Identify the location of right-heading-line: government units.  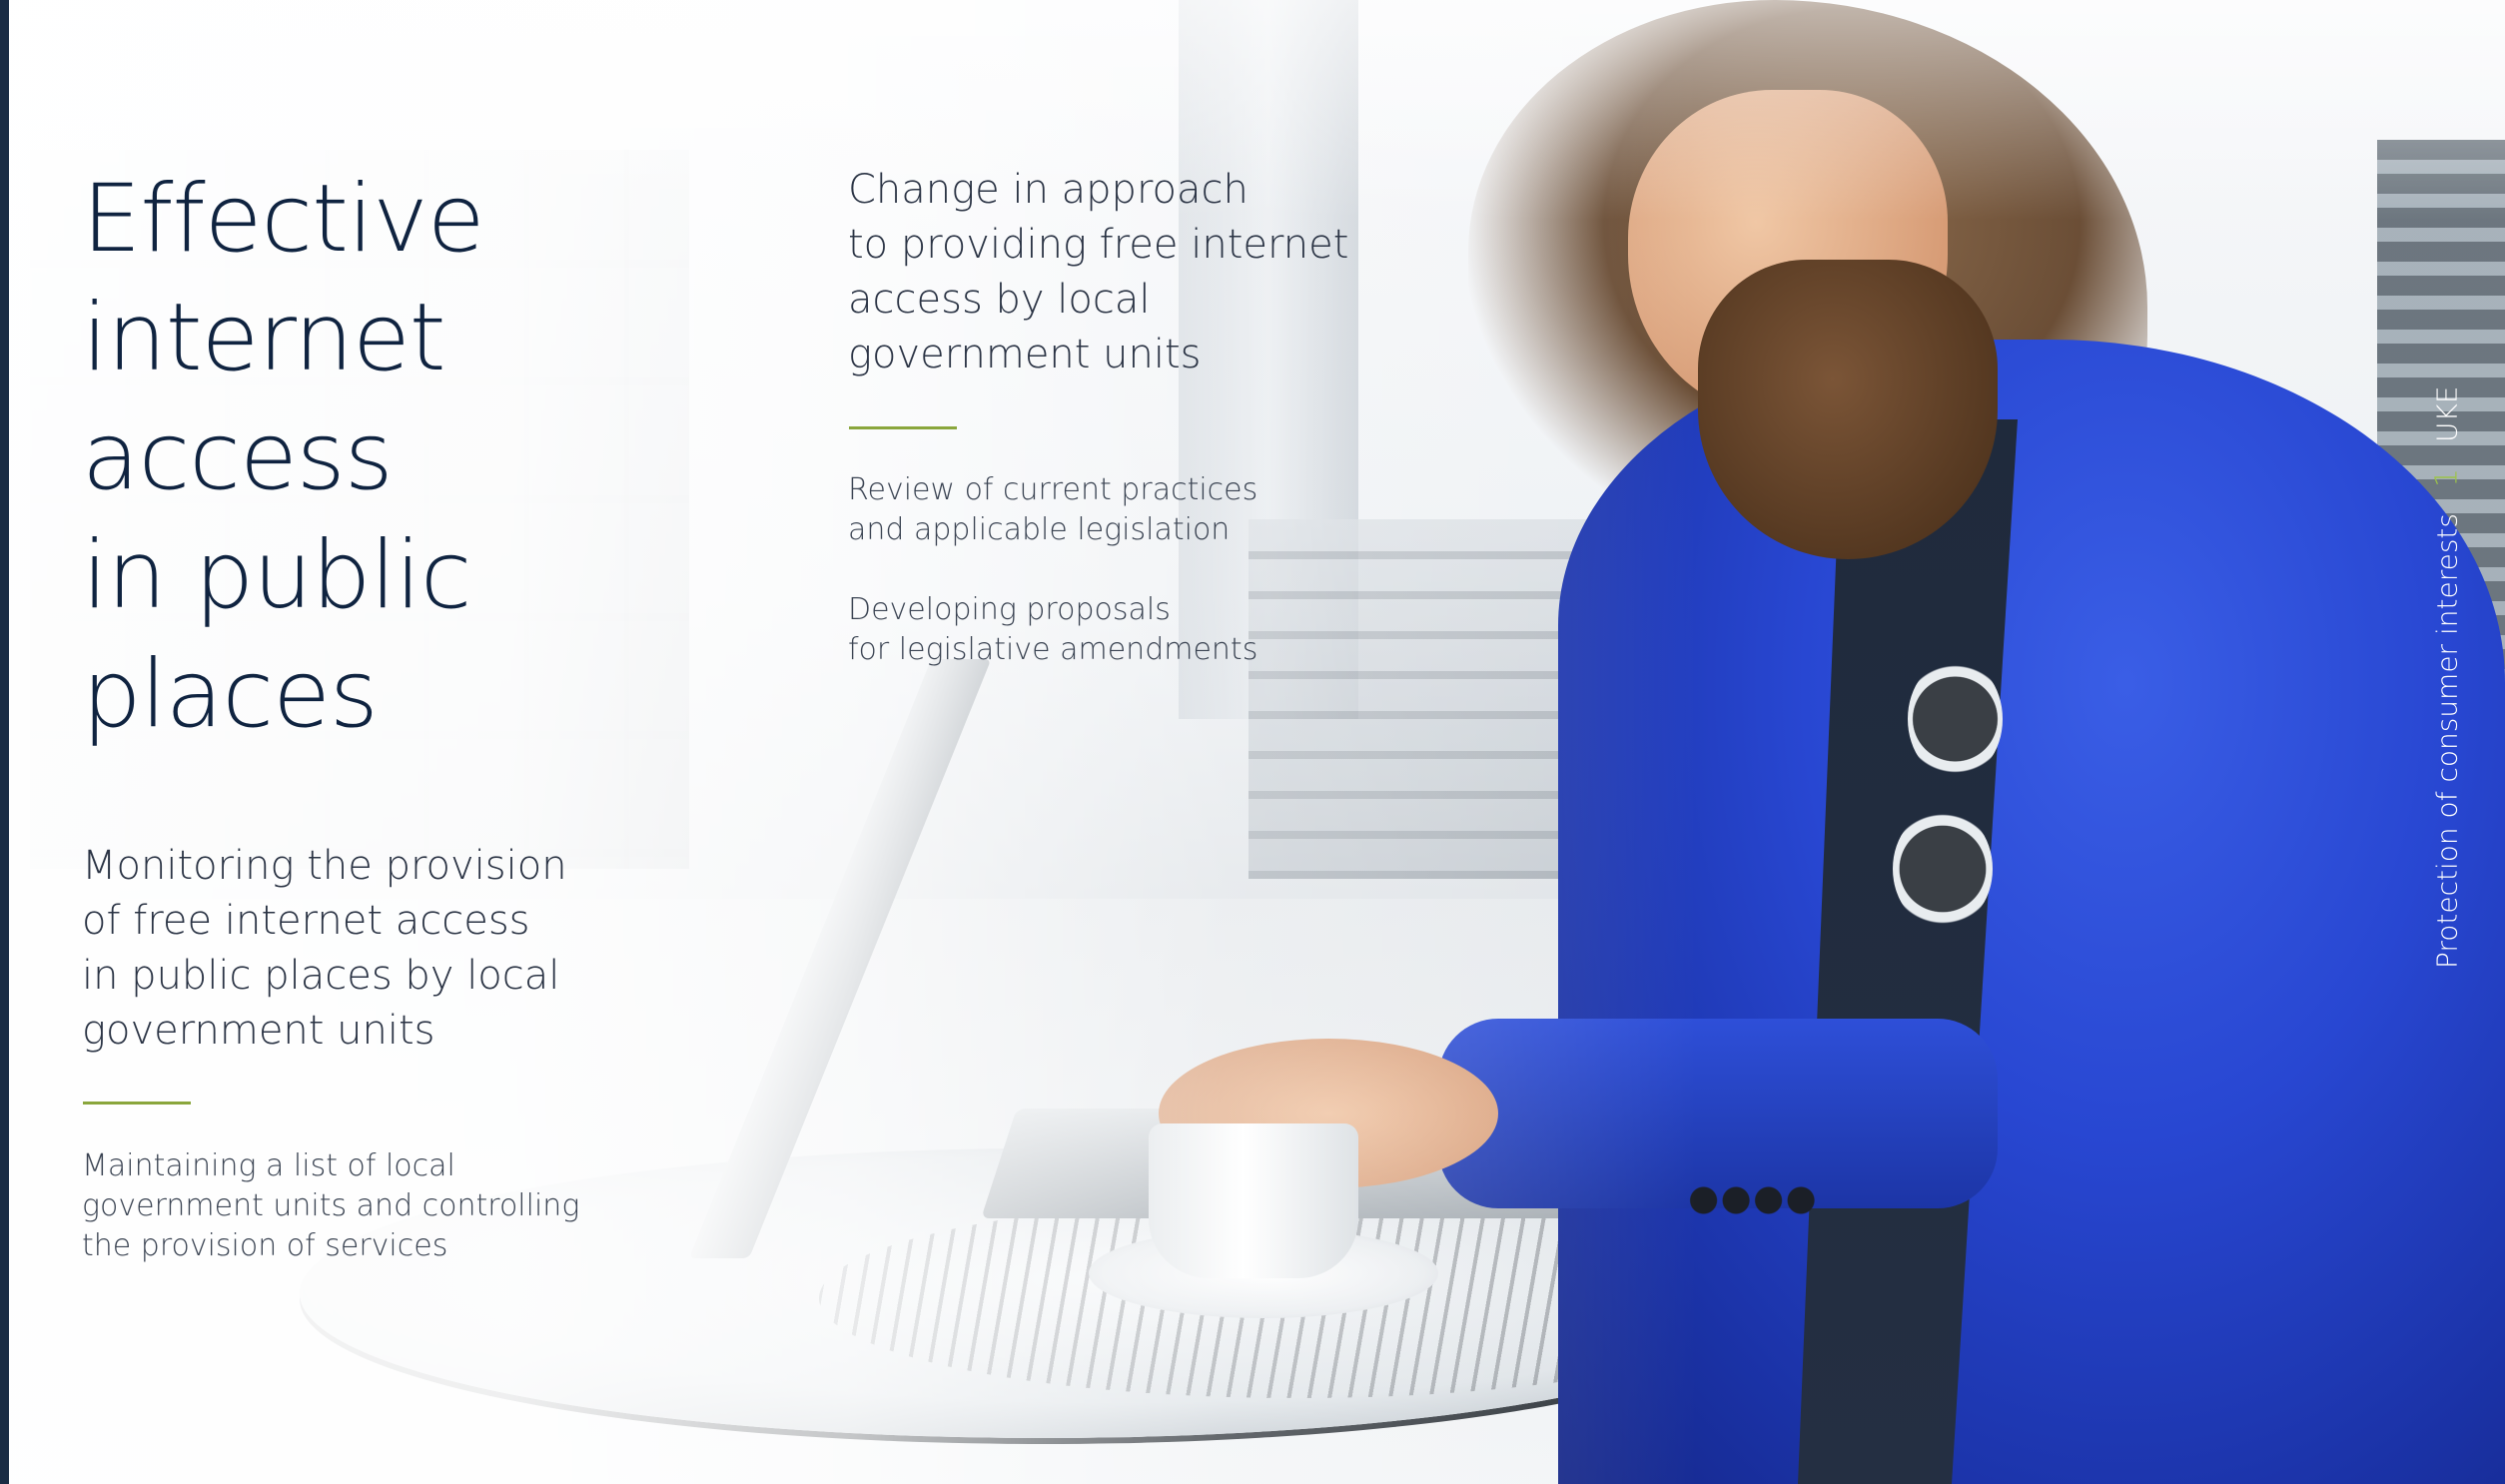
(1025, 355).